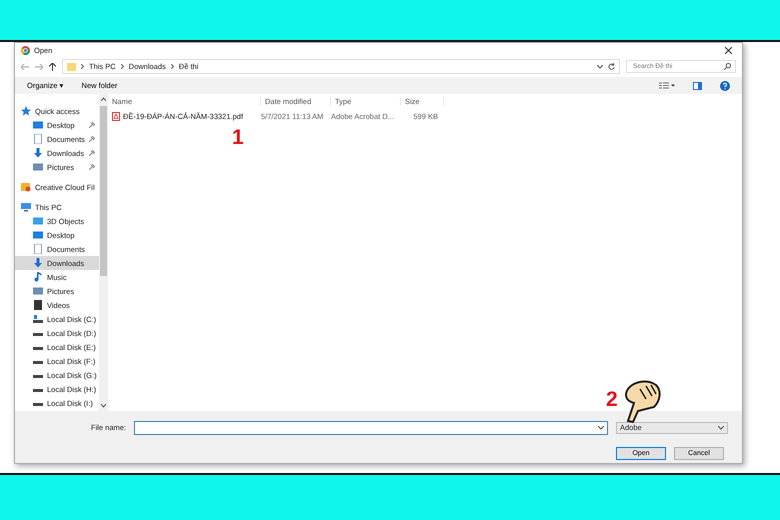 The width and height of the screenshot is (780, 520). What do you see at coordinates (238, 138) in the screenshot?
I see `step-number: 1` at bounding box center [238, 138].